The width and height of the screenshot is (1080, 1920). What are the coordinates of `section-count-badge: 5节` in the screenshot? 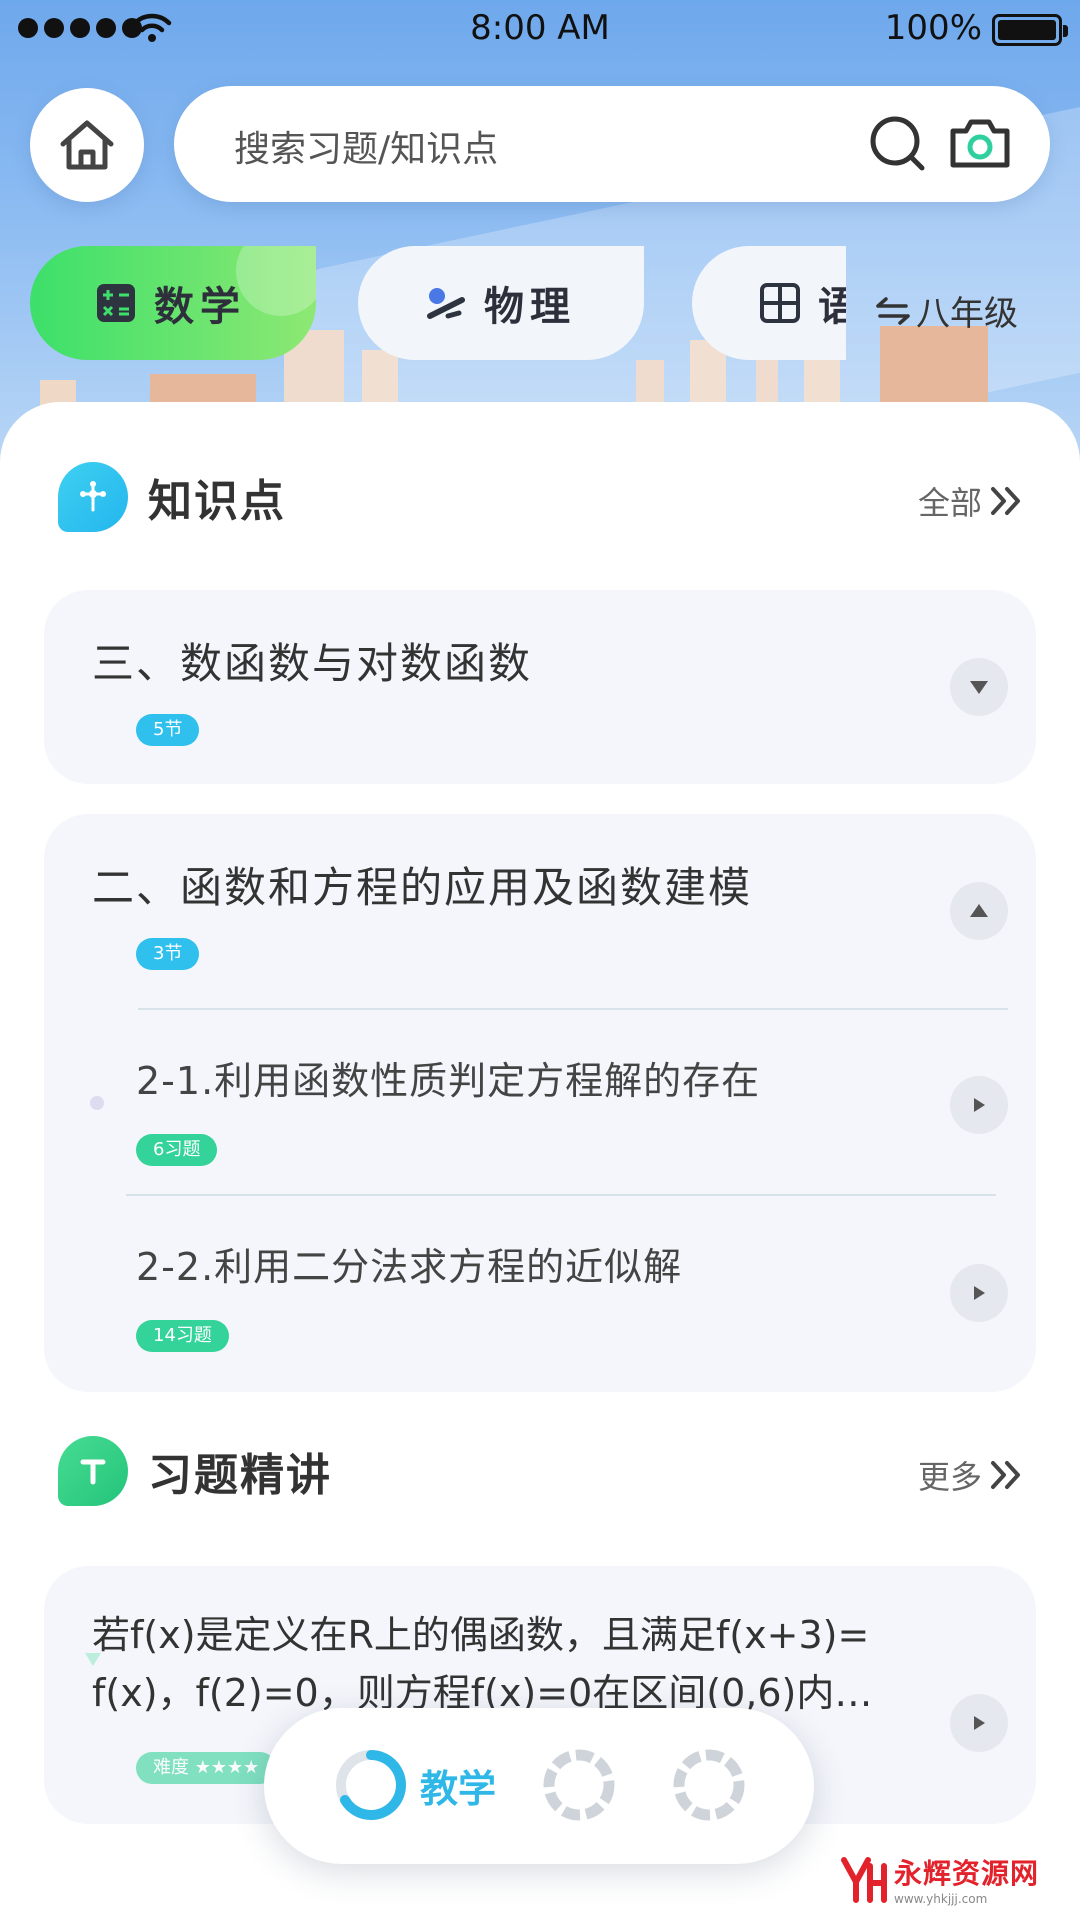 It's located at (168, 730).